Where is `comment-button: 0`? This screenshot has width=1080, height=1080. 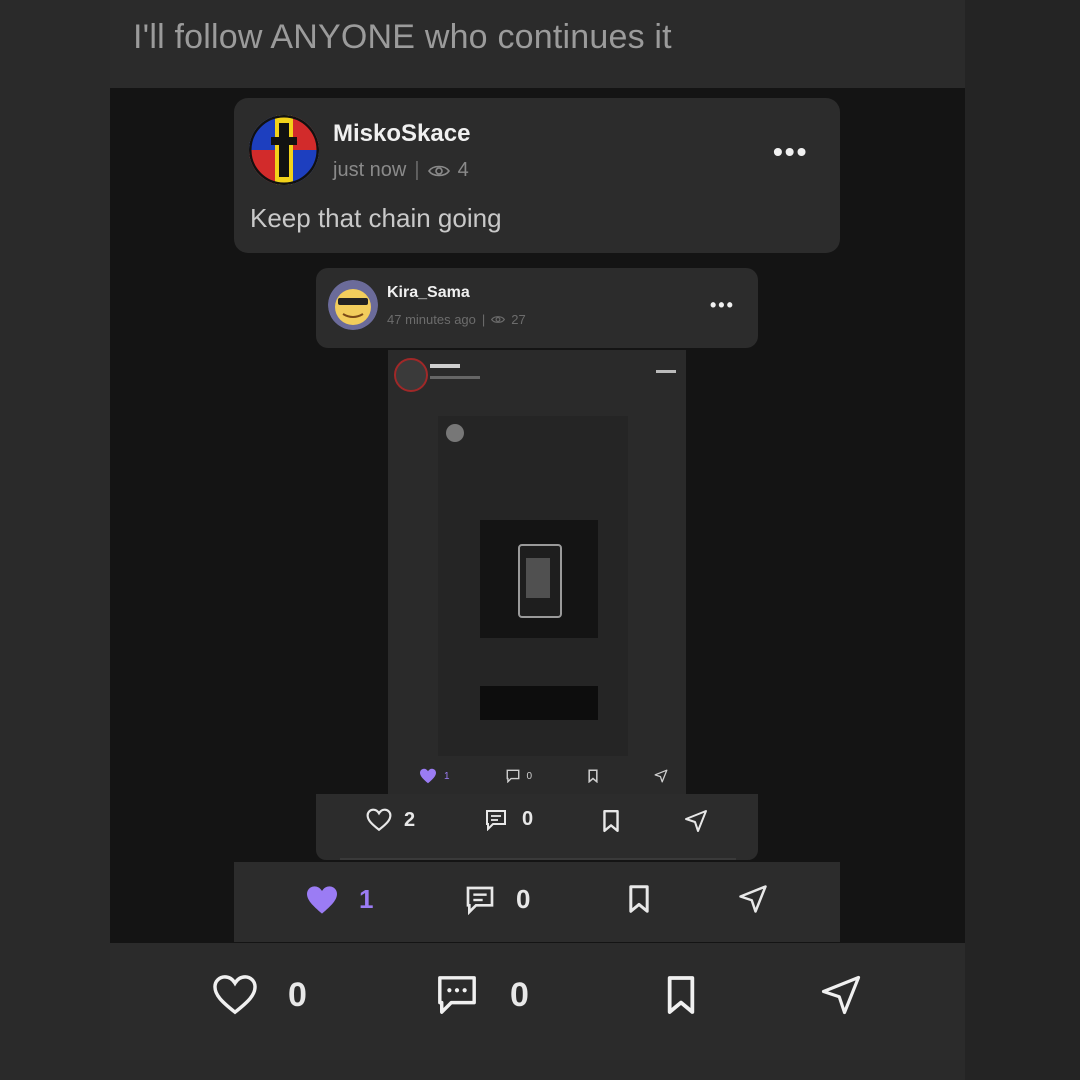
comment-button: 0 is located at coordinates (481, 995).